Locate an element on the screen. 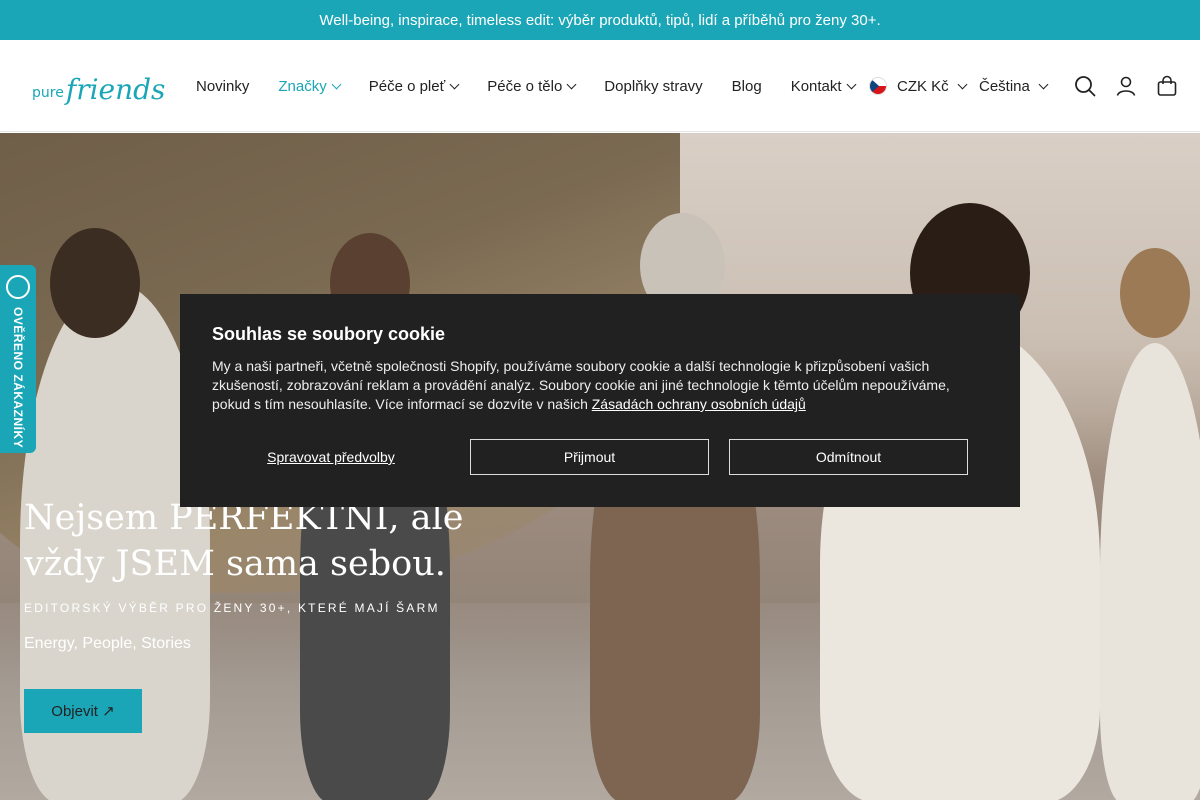  language-label: Čeština is located at coordinates (1004, 86).